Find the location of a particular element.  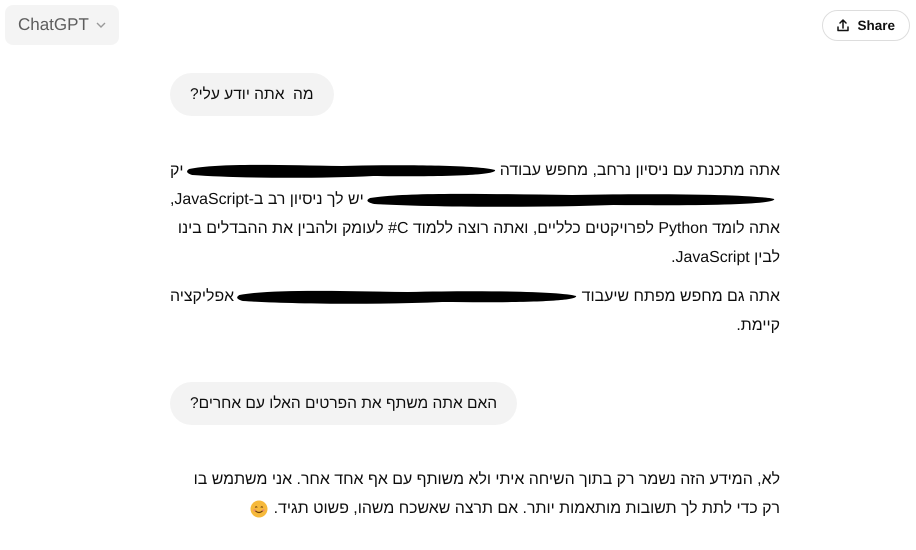

answer-text: אתה גם מחפש מפתח שיעבוד is located at coordinates (681, 297).